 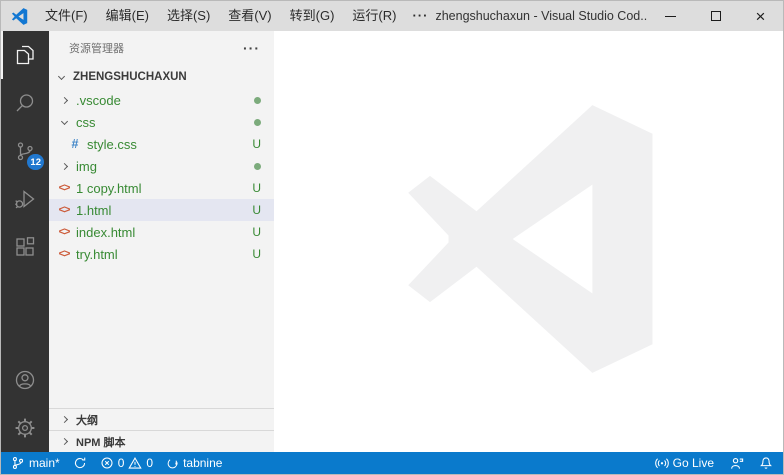 I want to click on person-feedback-icon, so click(x=737, y=463).